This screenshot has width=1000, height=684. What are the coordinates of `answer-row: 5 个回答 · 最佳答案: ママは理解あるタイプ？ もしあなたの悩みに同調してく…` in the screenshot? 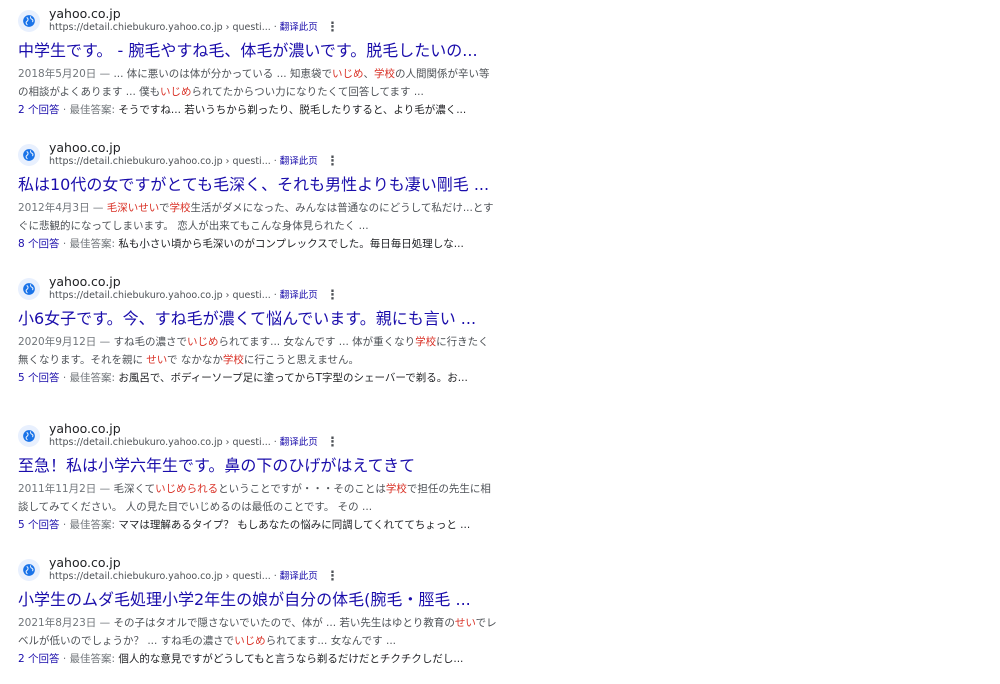 It's located at (258, 525).